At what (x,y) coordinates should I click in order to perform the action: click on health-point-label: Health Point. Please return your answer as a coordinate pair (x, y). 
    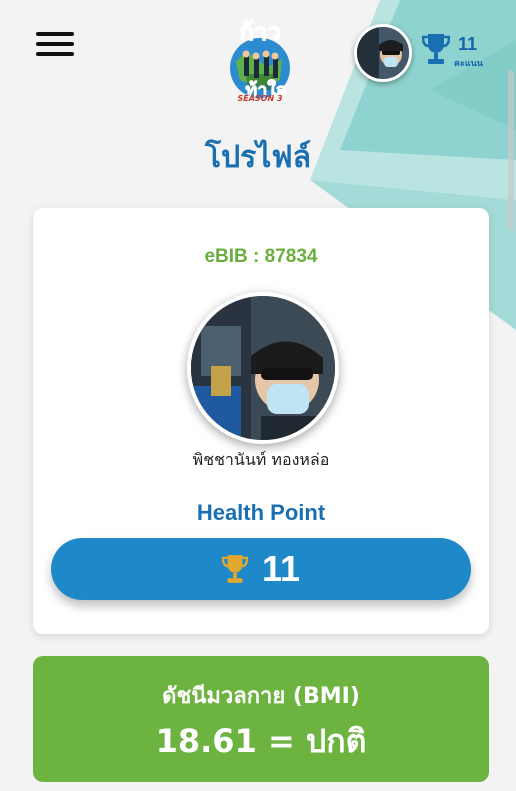
    Looking at the image, I should click on (261, 512).